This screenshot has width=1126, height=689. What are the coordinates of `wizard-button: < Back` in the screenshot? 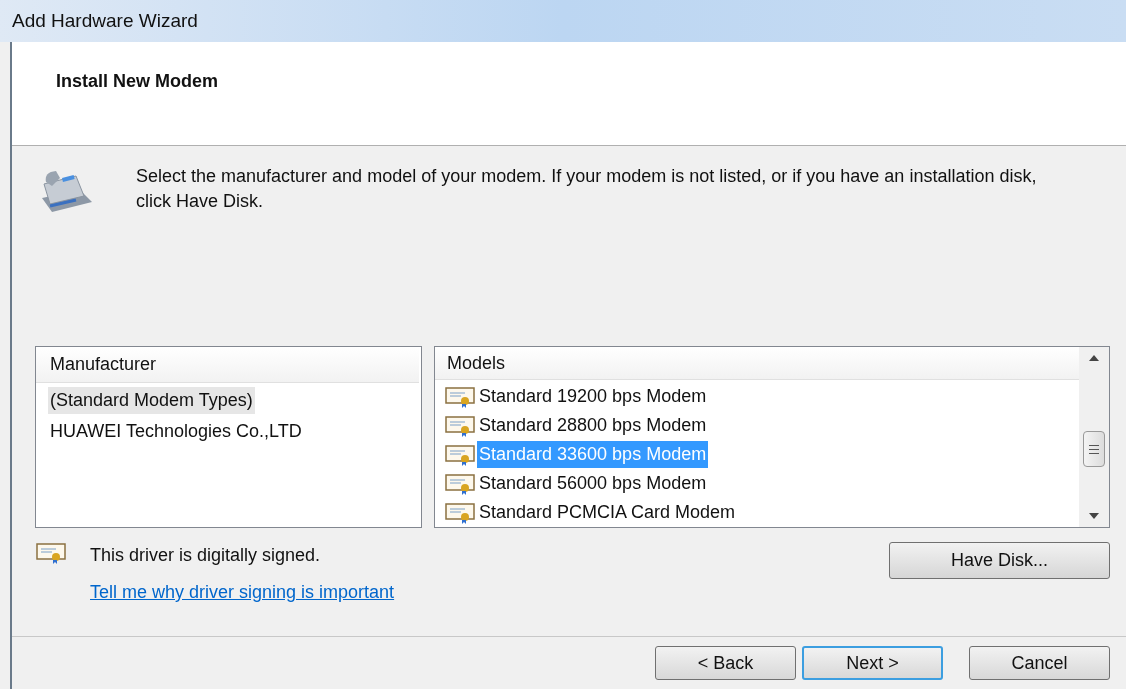 It's located at (725, 663).